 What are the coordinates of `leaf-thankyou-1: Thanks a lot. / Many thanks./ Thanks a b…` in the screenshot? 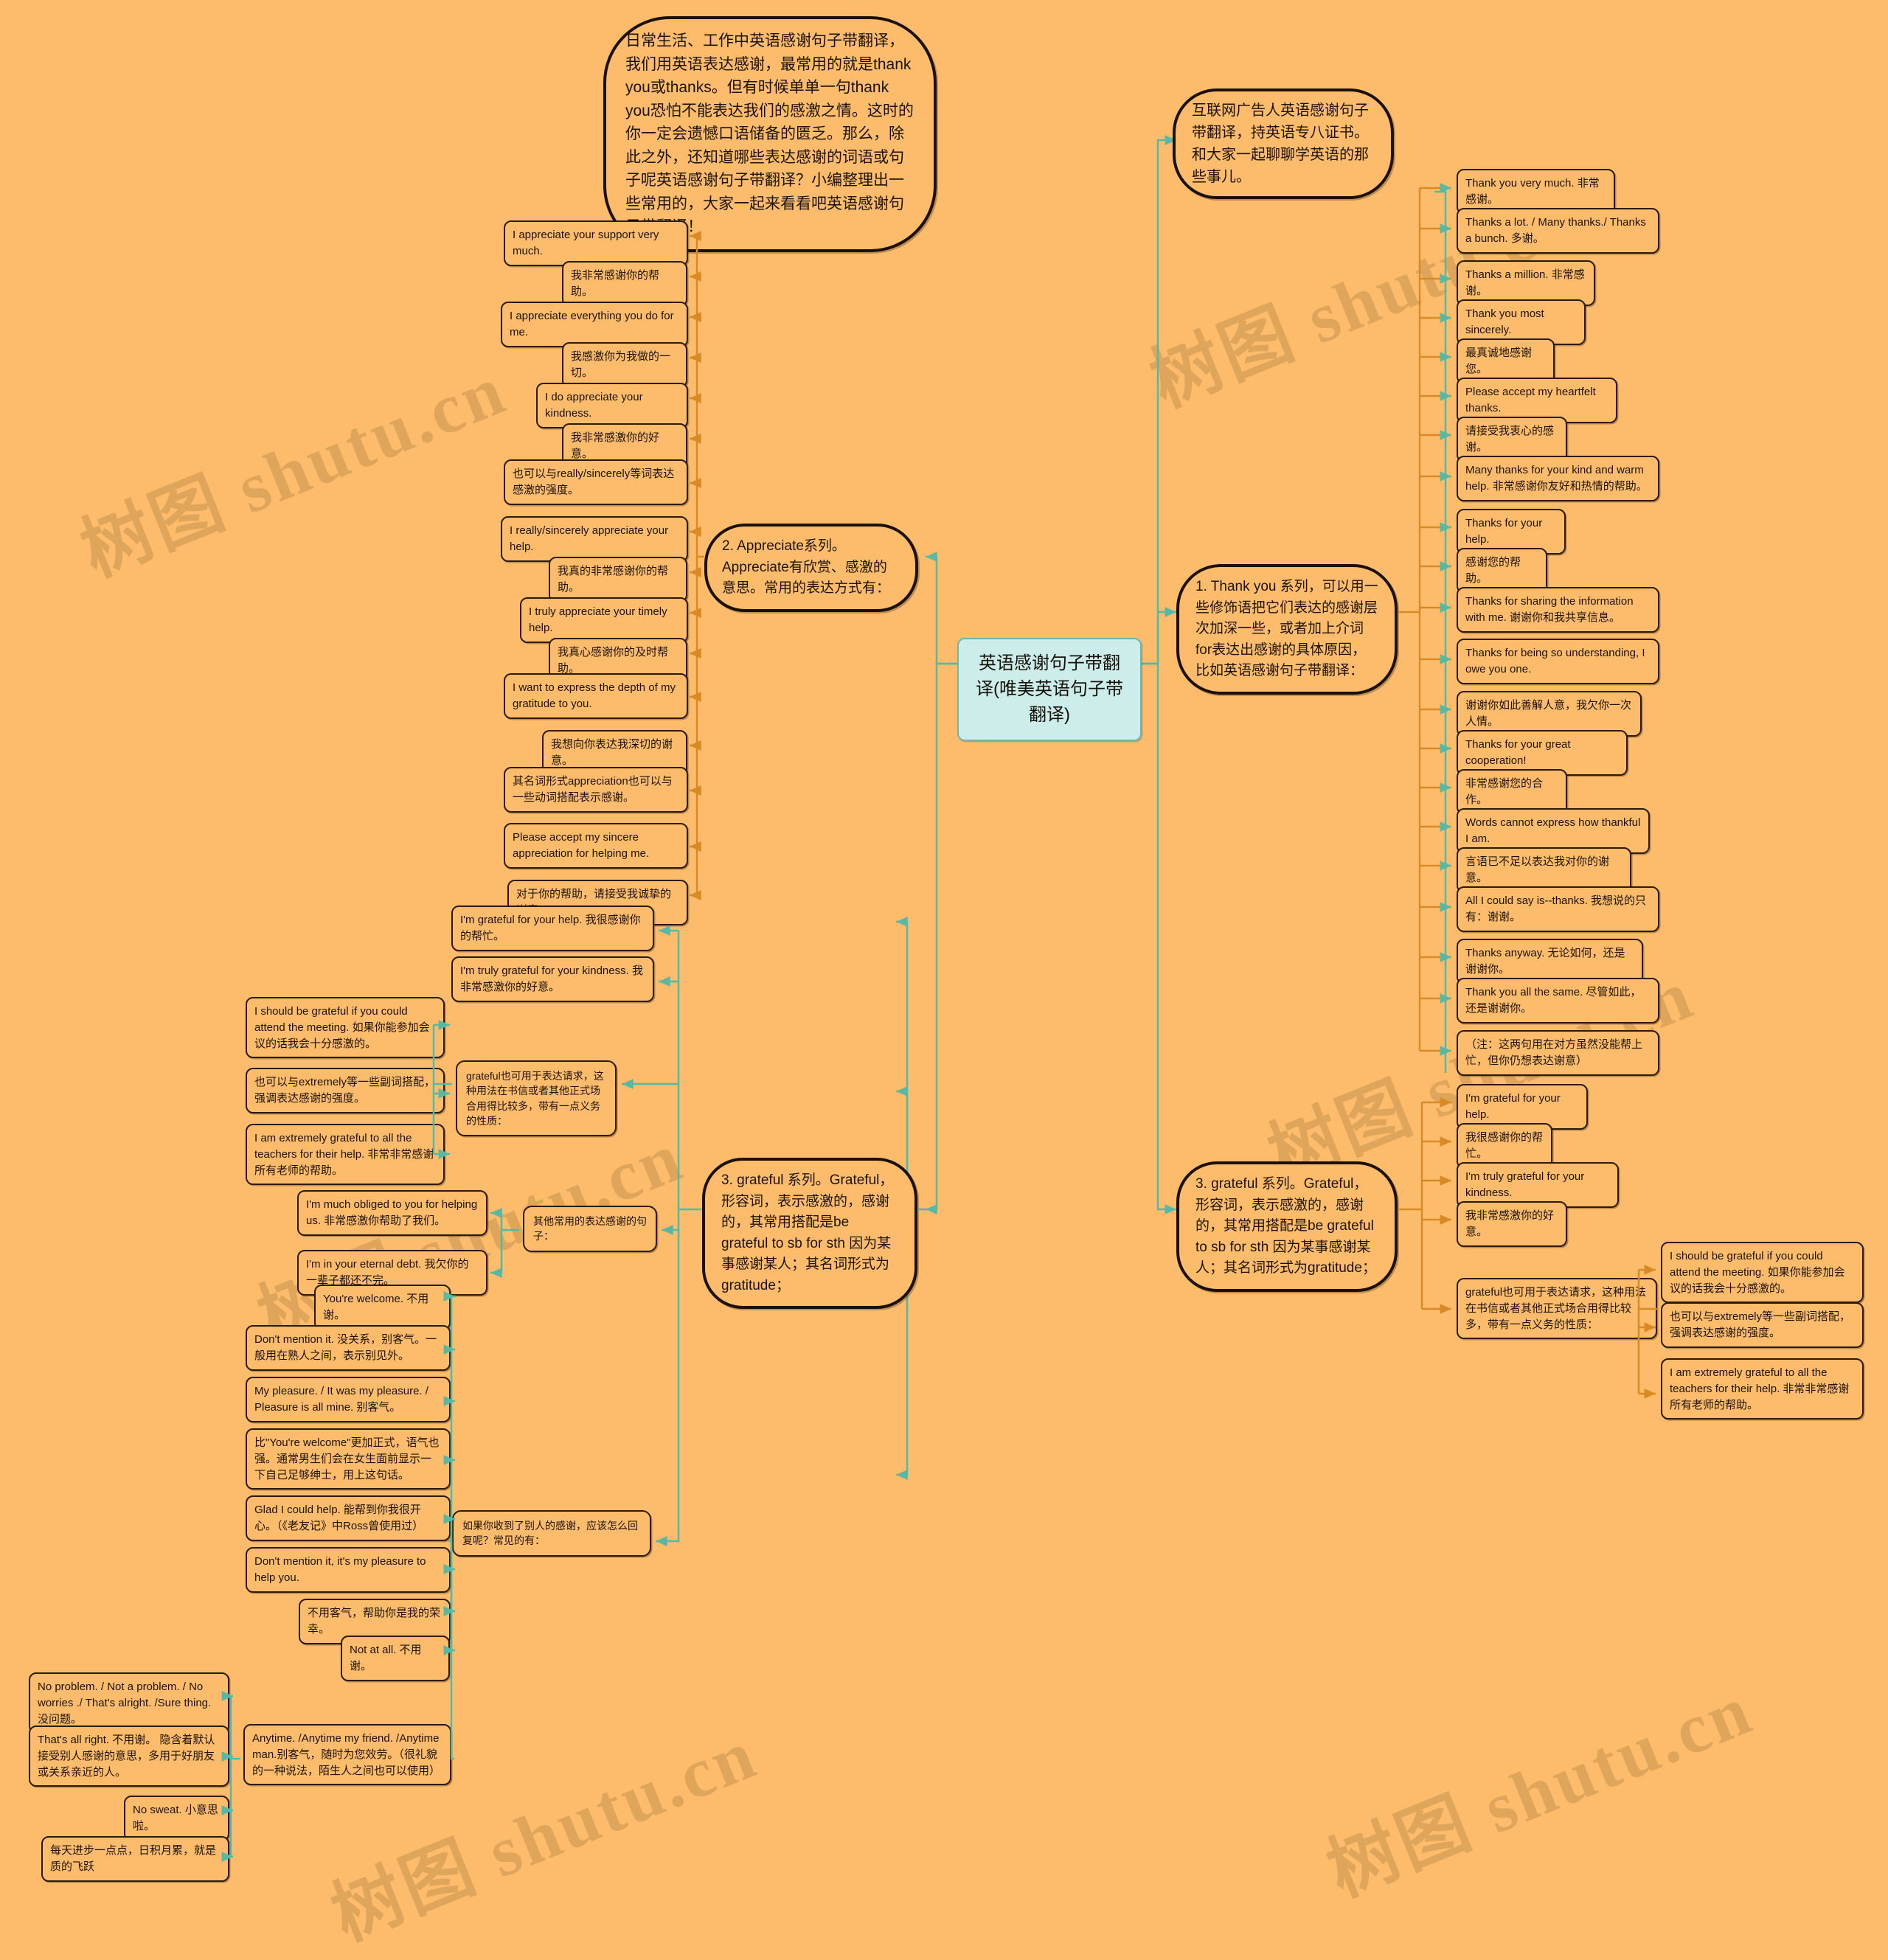 It's located at (1558, 231).